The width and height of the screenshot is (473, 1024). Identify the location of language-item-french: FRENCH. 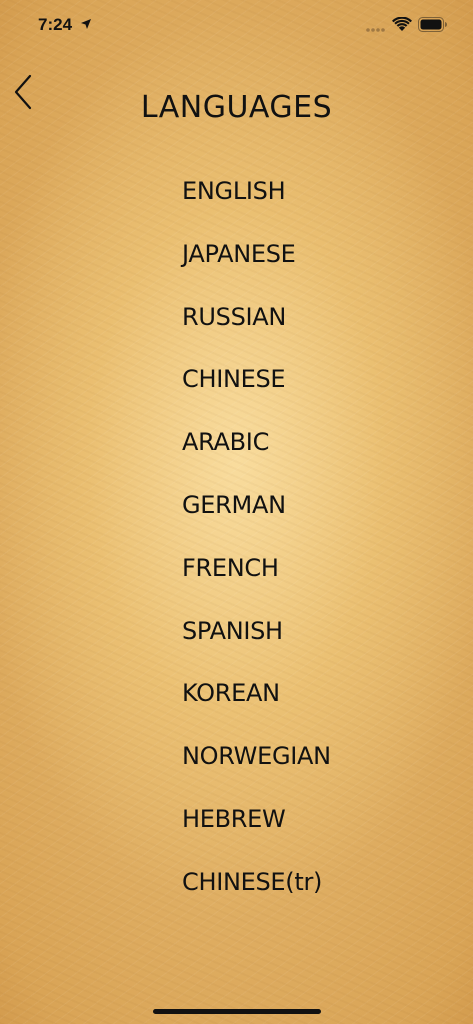
(256, 579).